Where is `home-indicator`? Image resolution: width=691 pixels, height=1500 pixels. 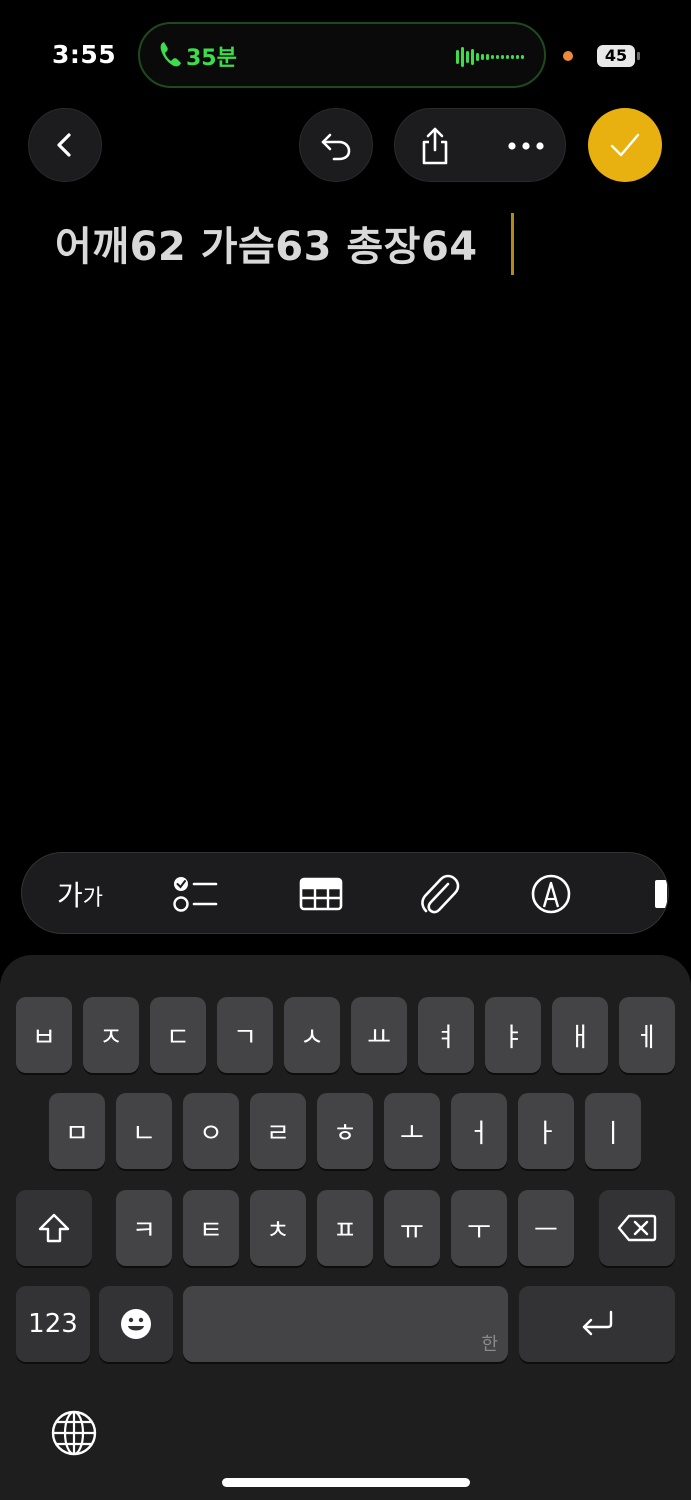 home-indicator is located at coordinates (346, 1482).